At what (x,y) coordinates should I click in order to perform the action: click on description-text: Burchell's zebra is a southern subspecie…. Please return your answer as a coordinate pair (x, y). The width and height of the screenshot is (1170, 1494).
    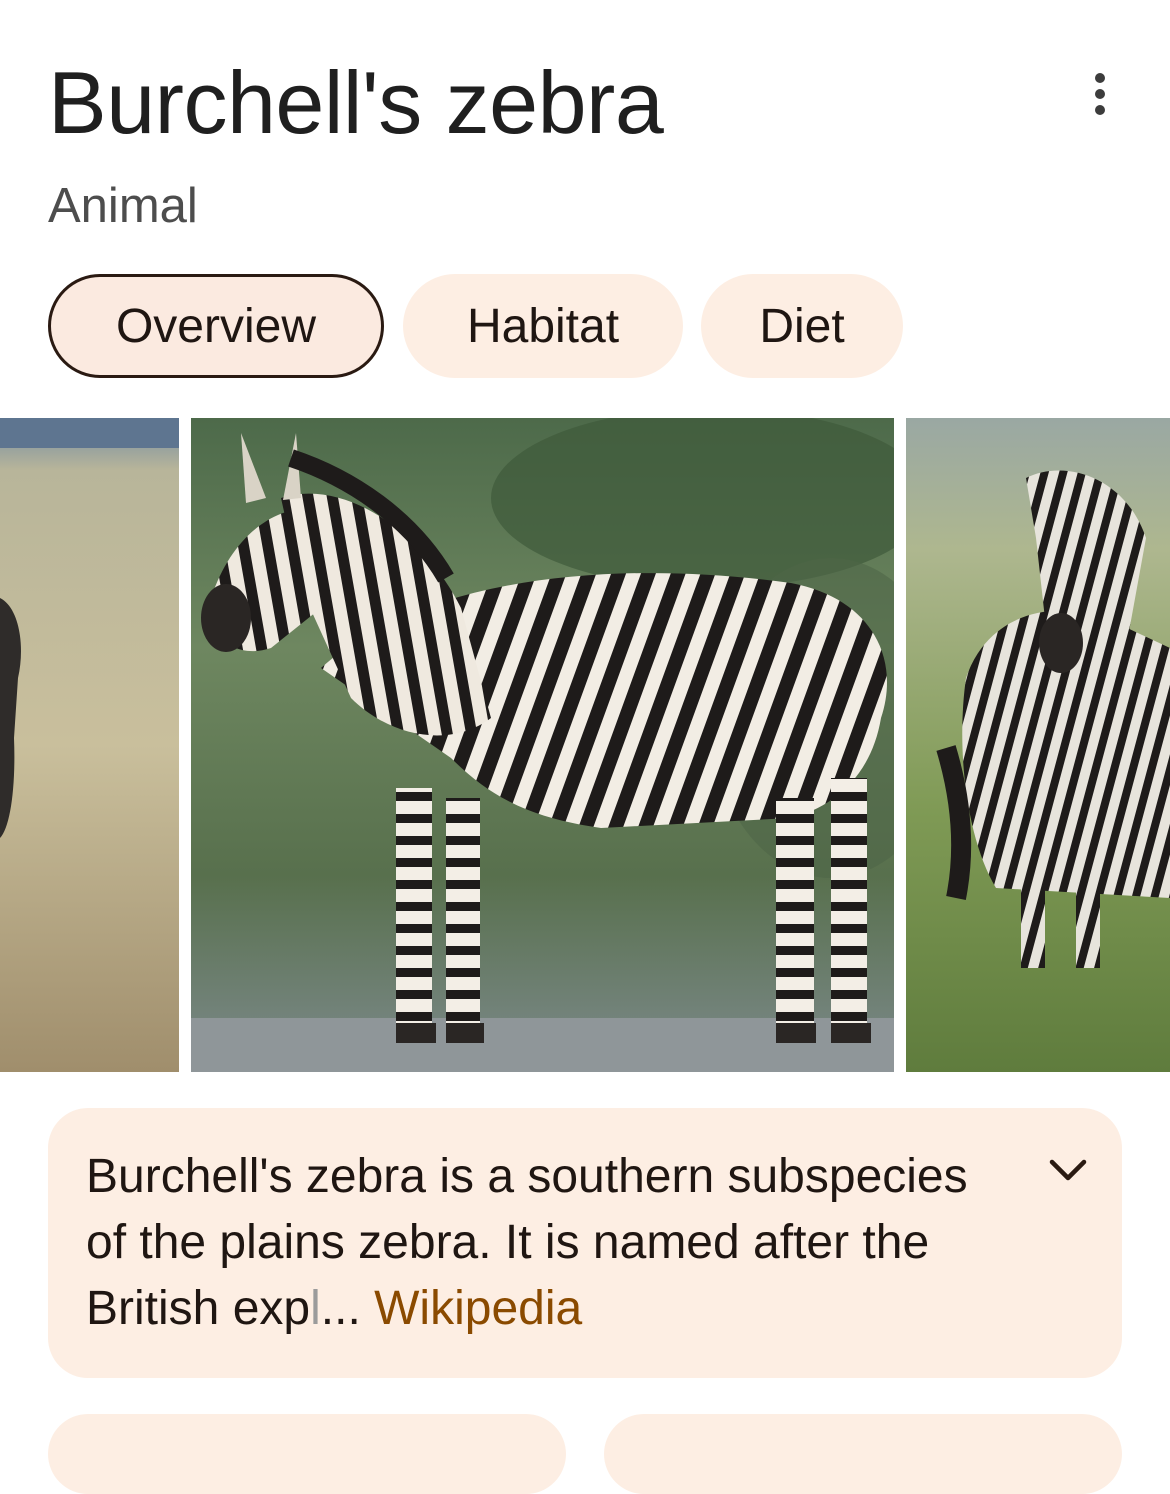
    Looking at the image, I should click on (549, 1243).